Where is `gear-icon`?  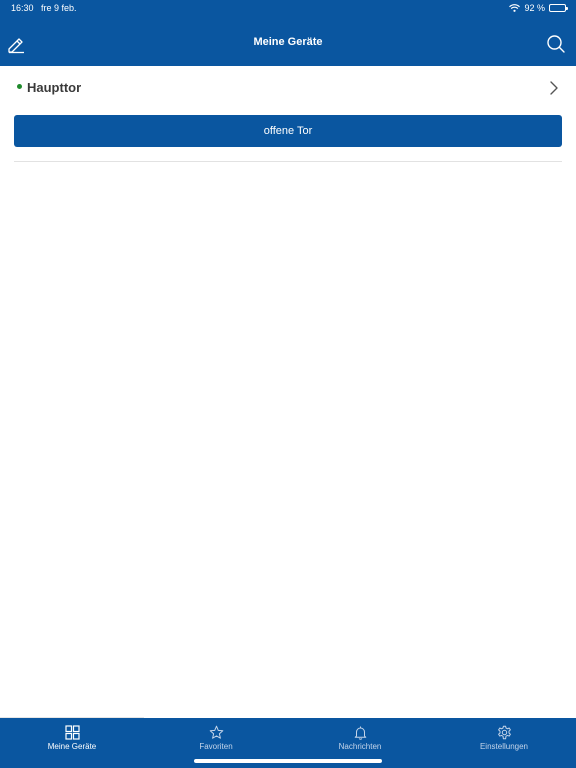
gear-icon is located at coordinates (504, 732).